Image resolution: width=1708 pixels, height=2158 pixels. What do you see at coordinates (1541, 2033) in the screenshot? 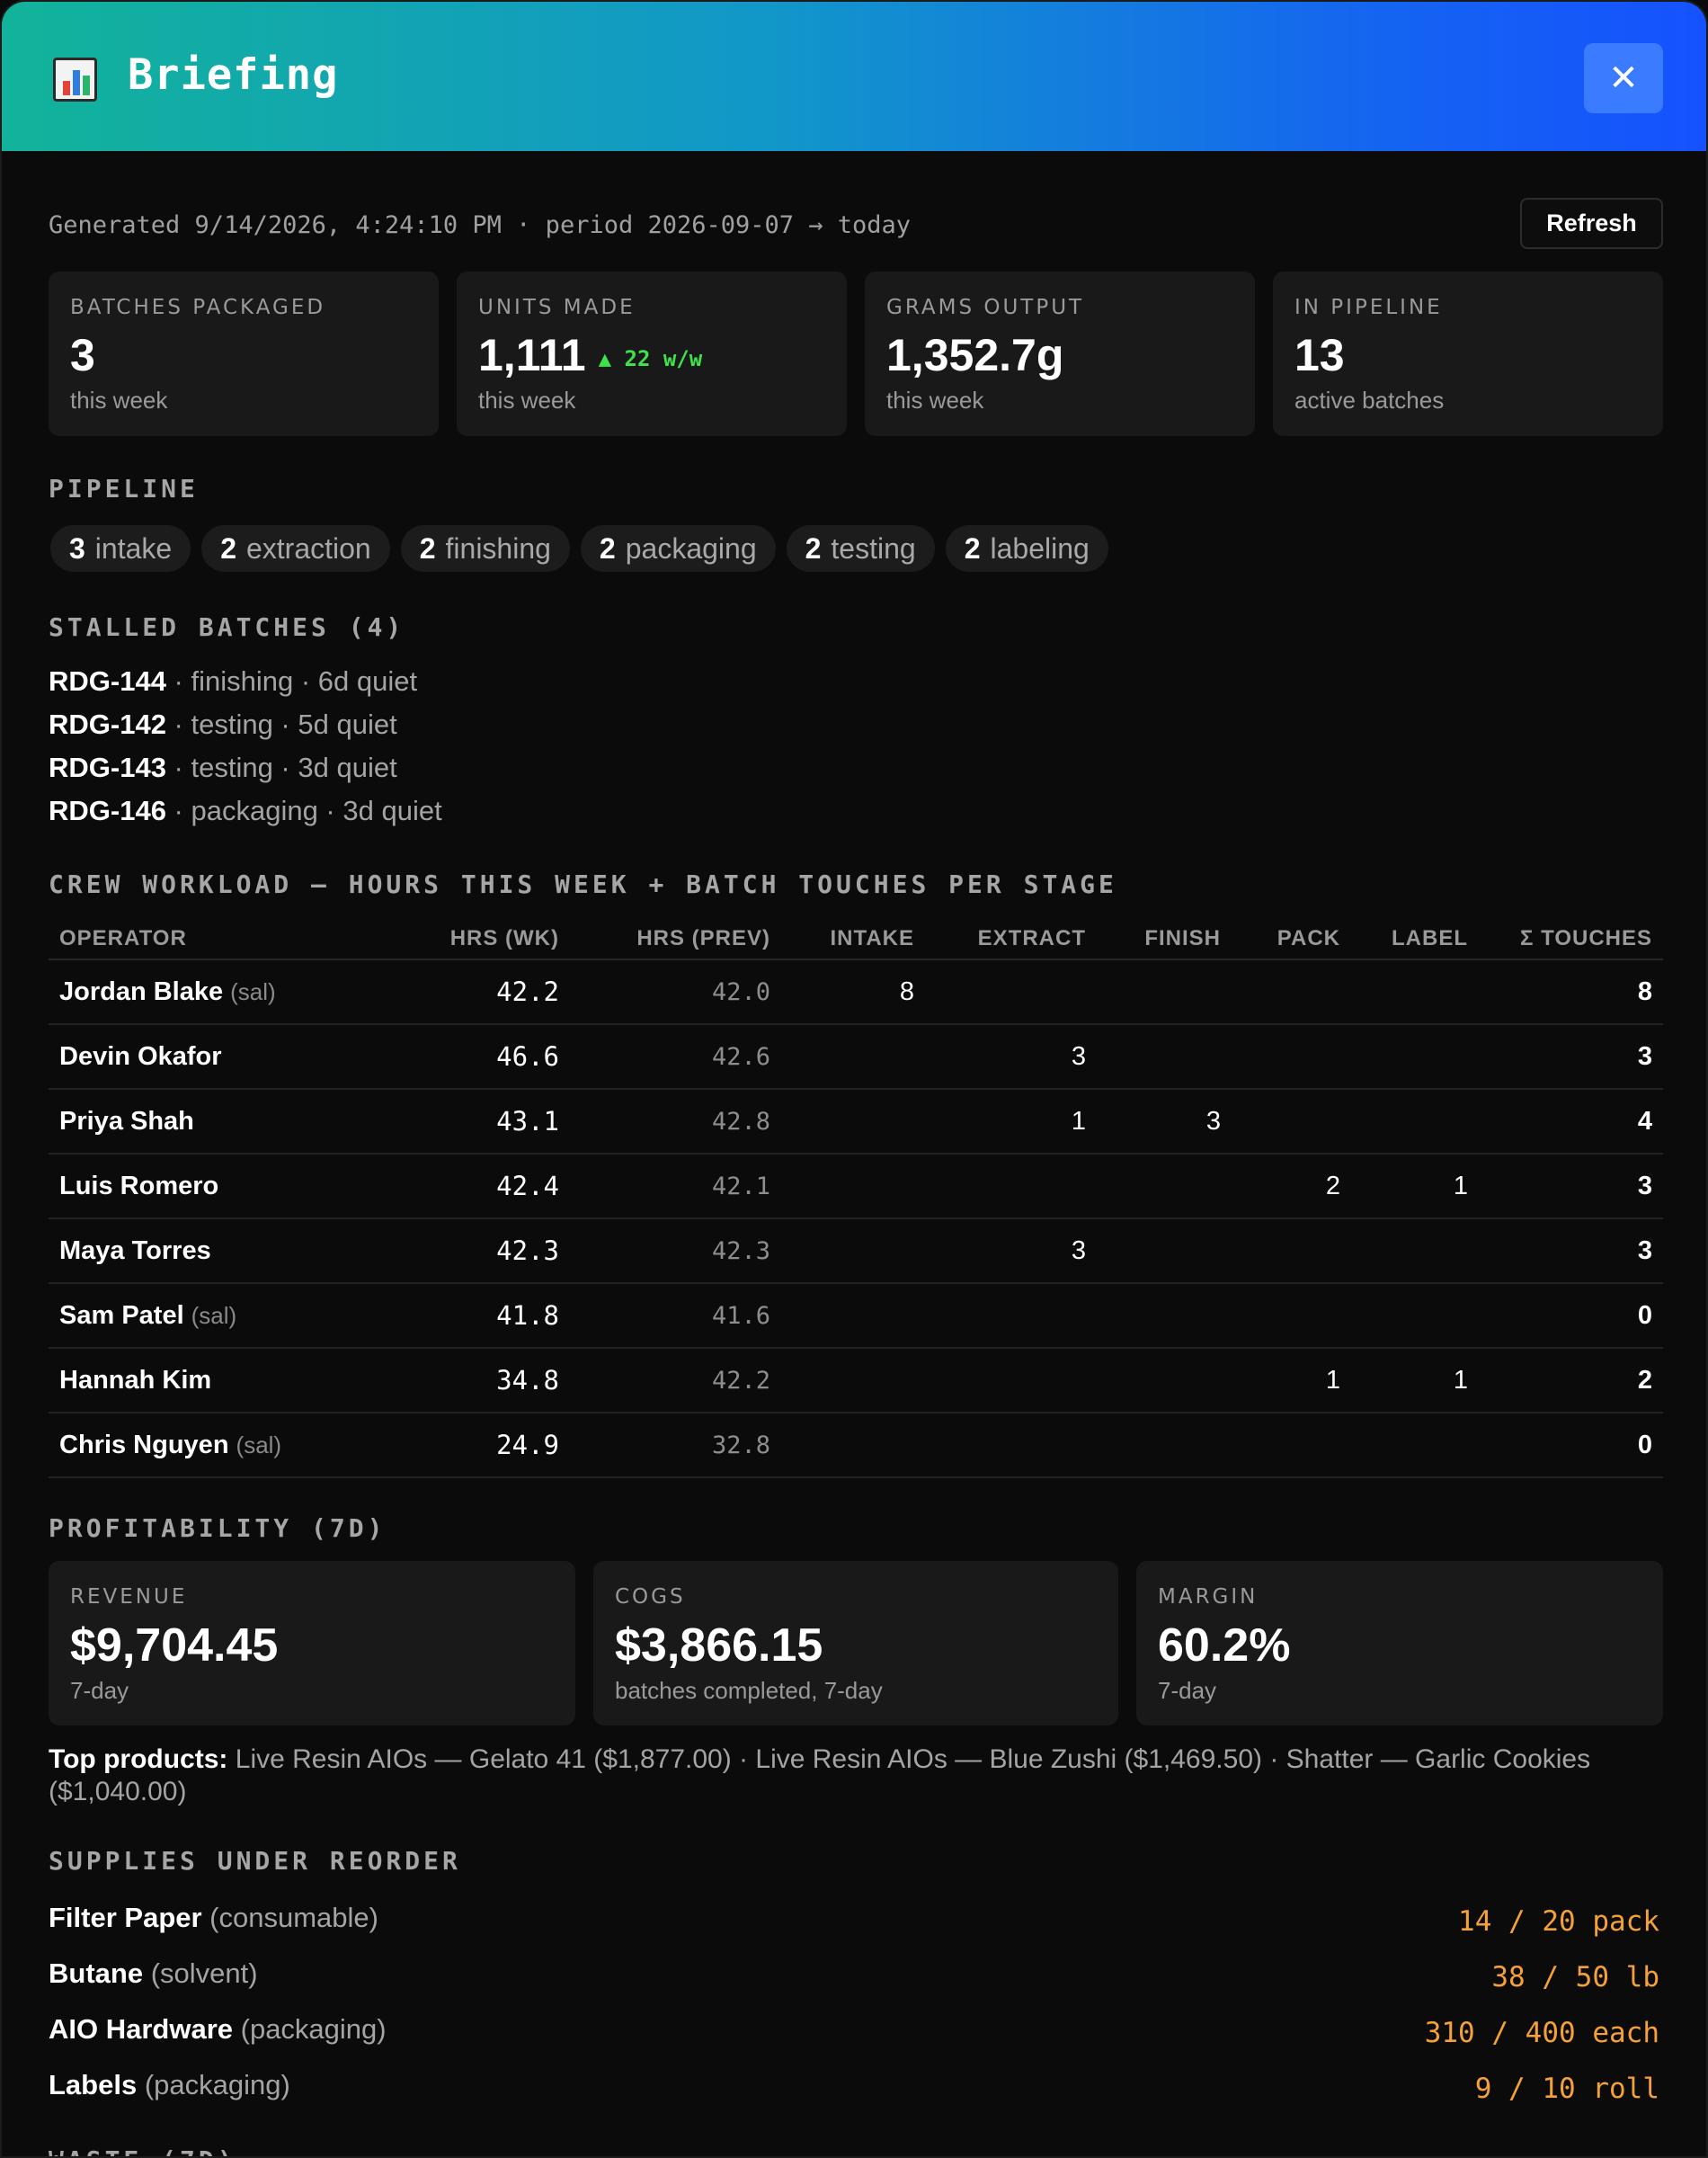
I see `supply-qty: 310 / 400 each` at bounding box center [1541, 2033].